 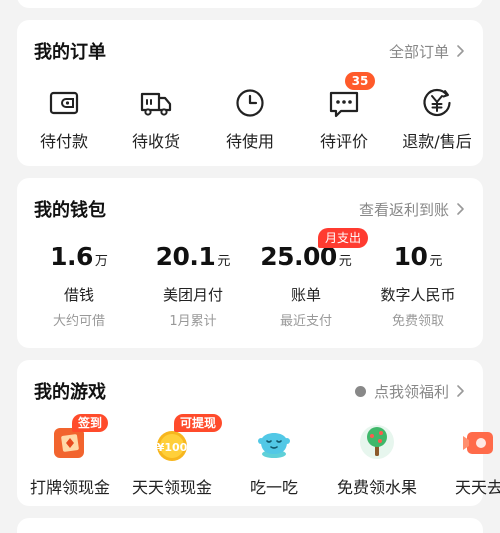 I want to click on wallet-sub: 1月累计, so click(x=193, y=321).